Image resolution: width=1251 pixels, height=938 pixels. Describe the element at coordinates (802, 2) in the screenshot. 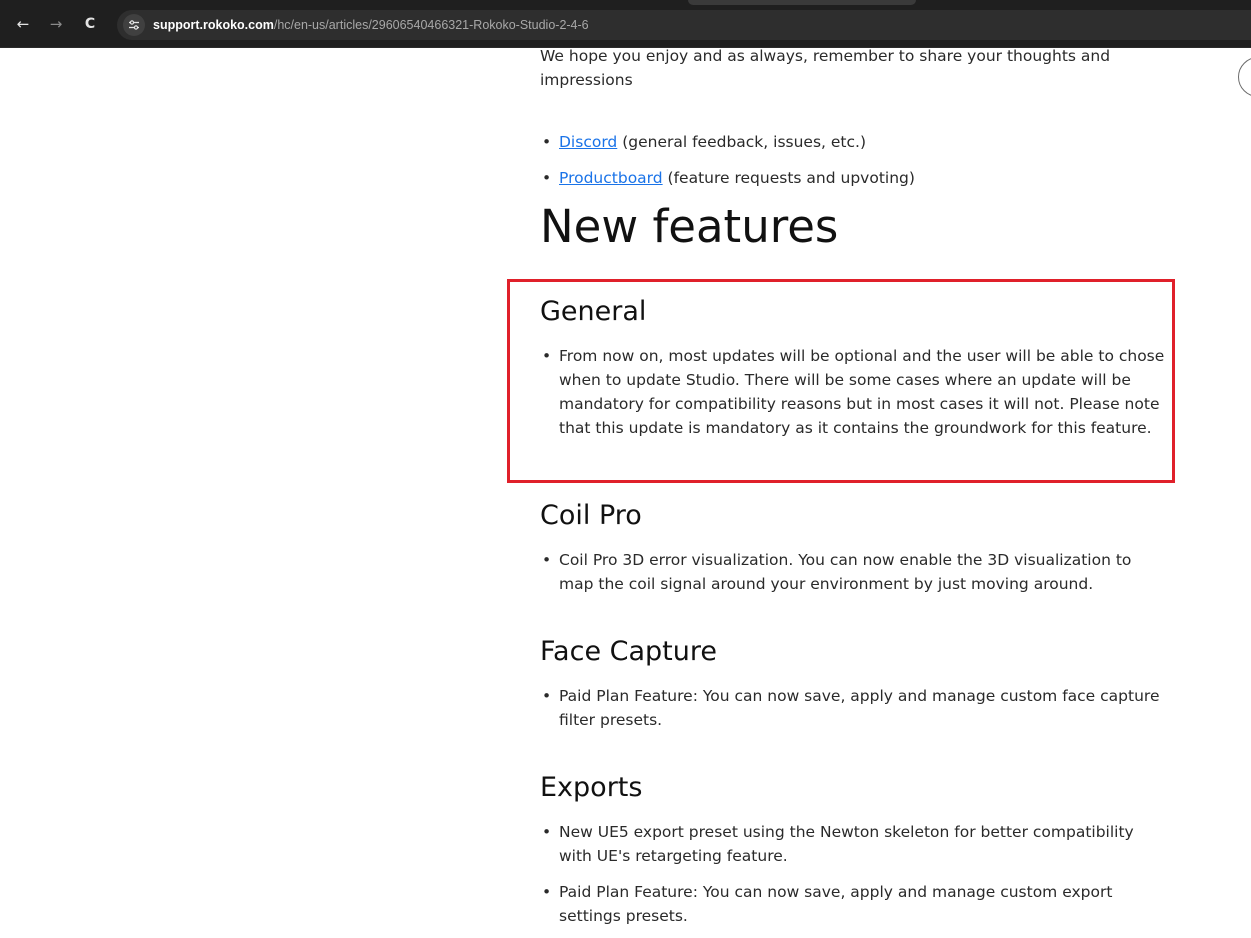

I see `active-tab-edge` at that location.